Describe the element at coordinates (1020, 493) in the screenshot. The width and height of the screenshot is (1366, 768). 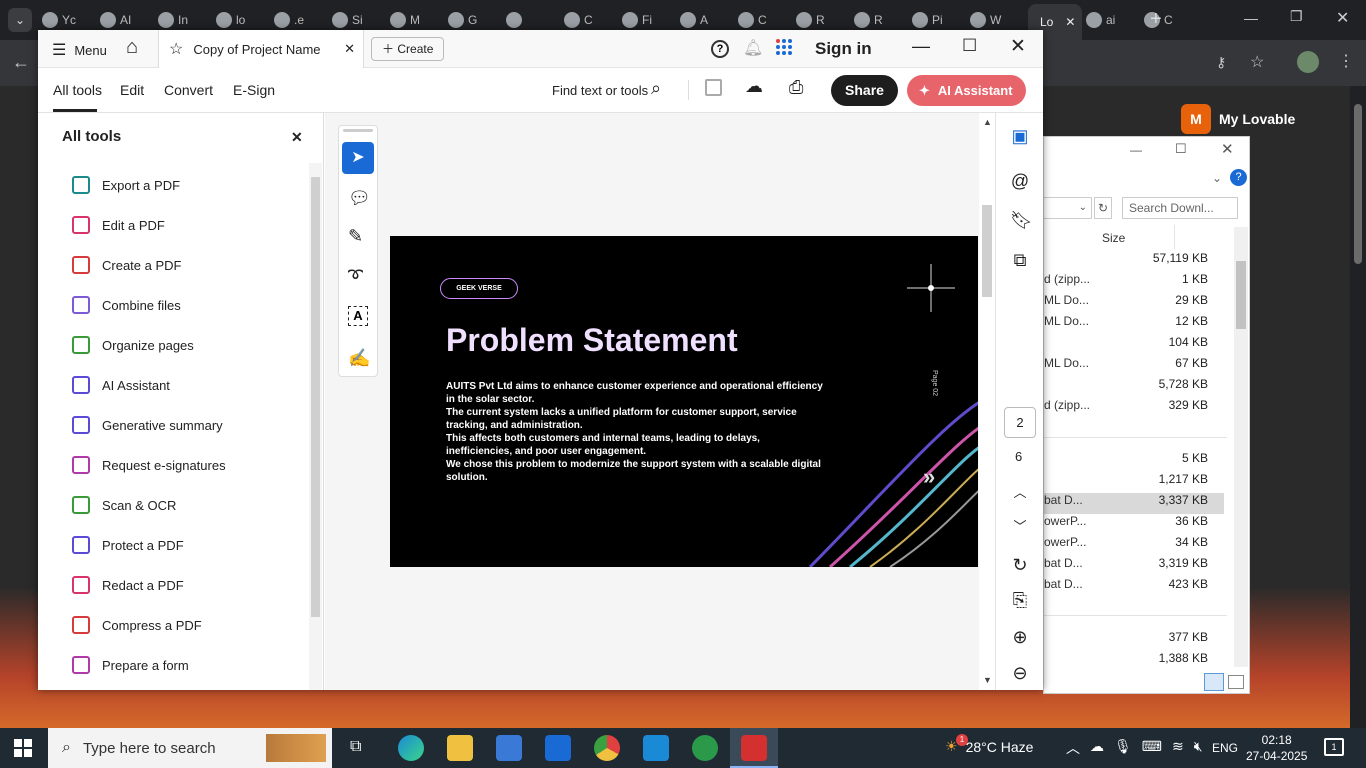
I see `previous-page-icon: ︿` at that location.